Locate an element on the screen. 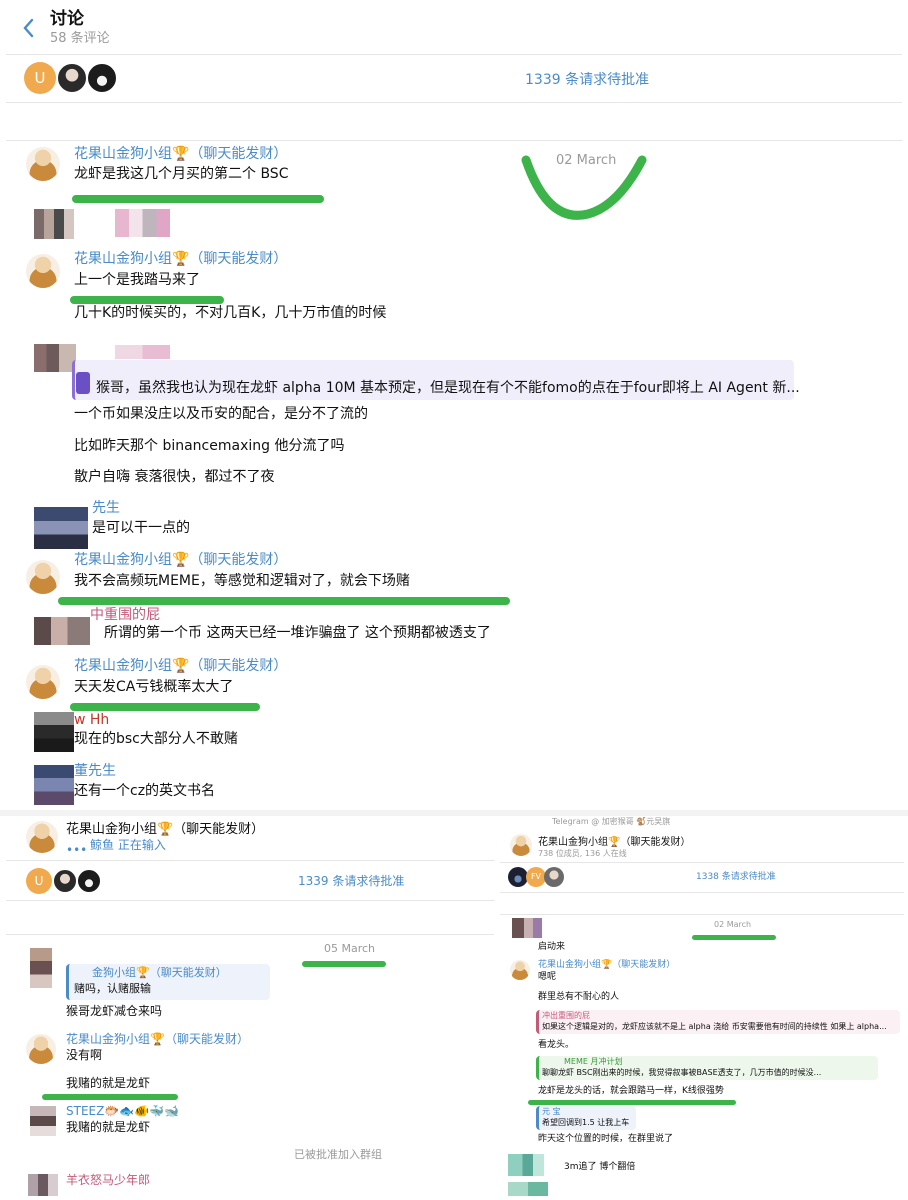  typing-status: 鲸鱼 正在输入 is located at coordinates (128, 845).